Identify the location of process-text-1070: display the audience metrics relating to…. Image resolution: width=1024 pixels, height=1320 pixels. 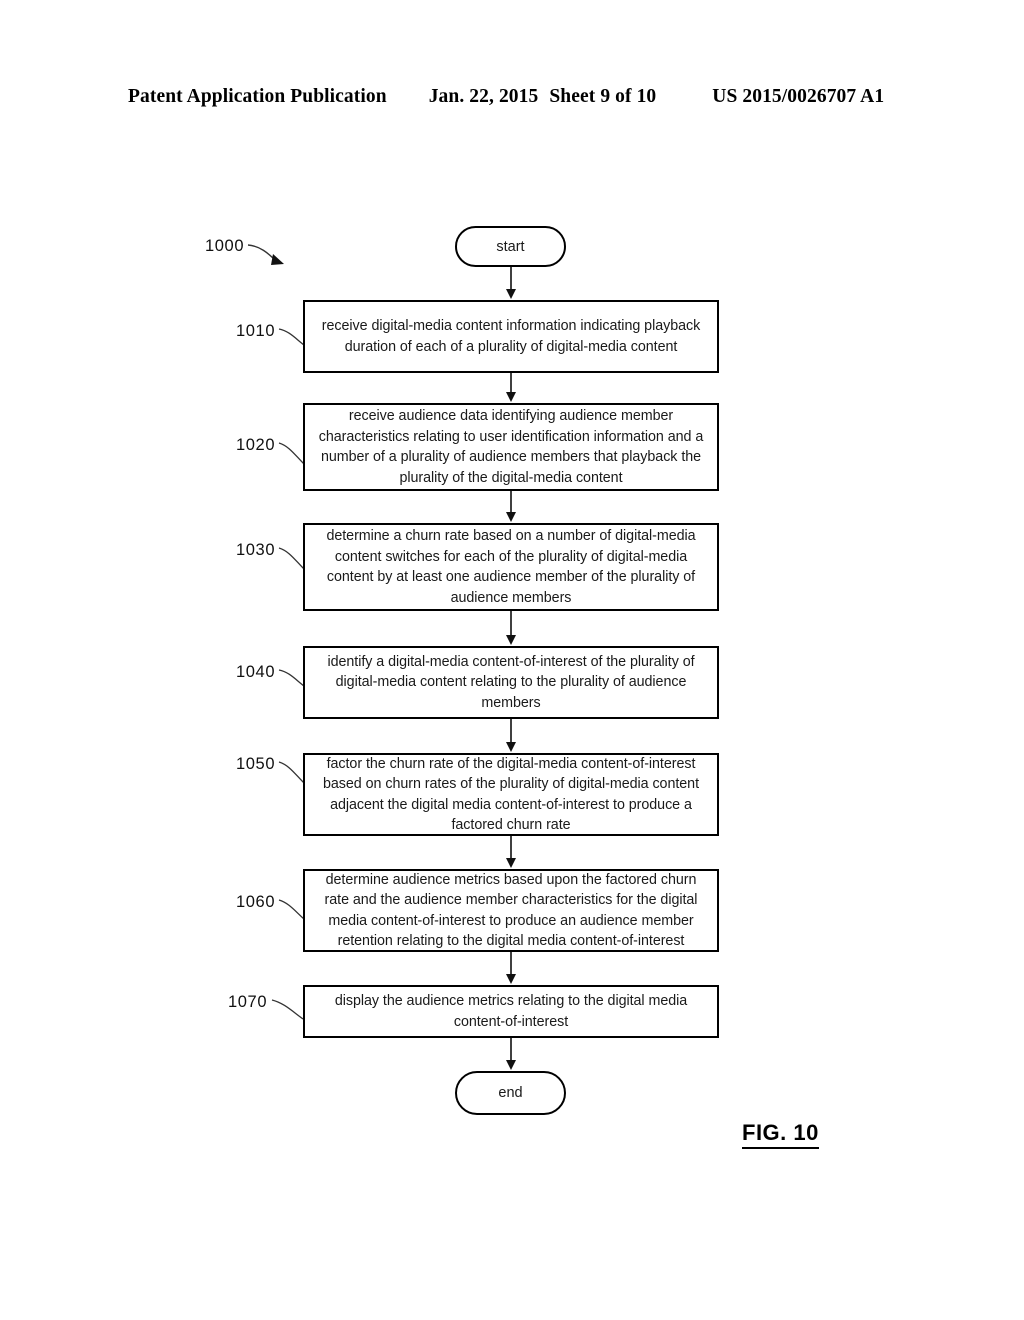
(511, 1011).